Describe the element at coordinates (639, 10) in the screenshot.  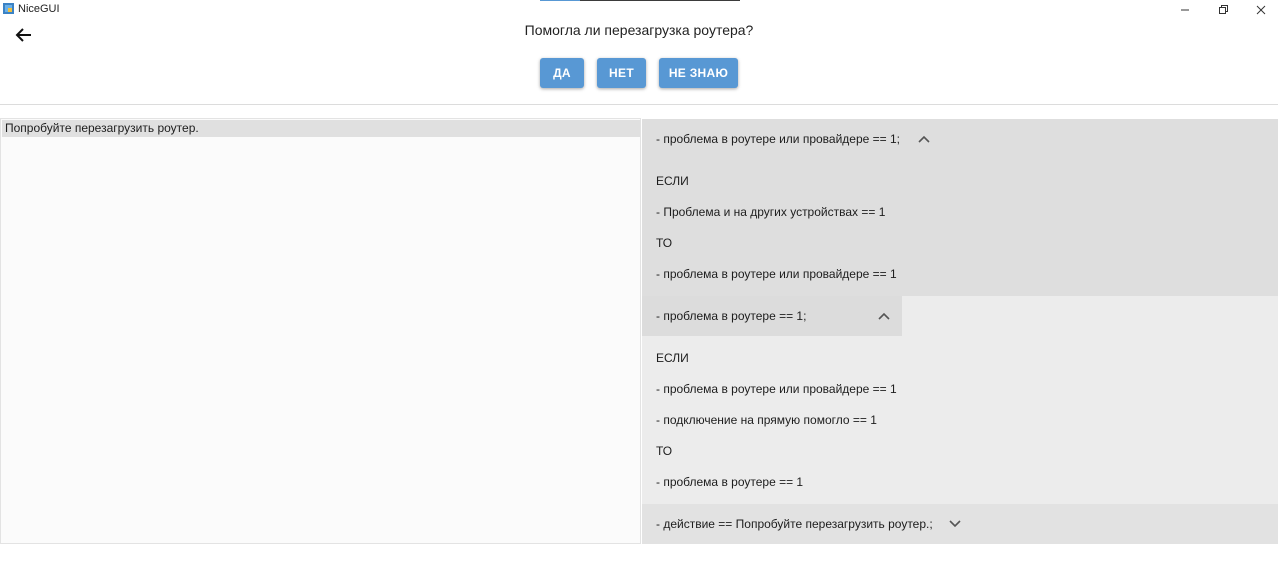
I see `window-titlebar: NiceGUI` at that location.